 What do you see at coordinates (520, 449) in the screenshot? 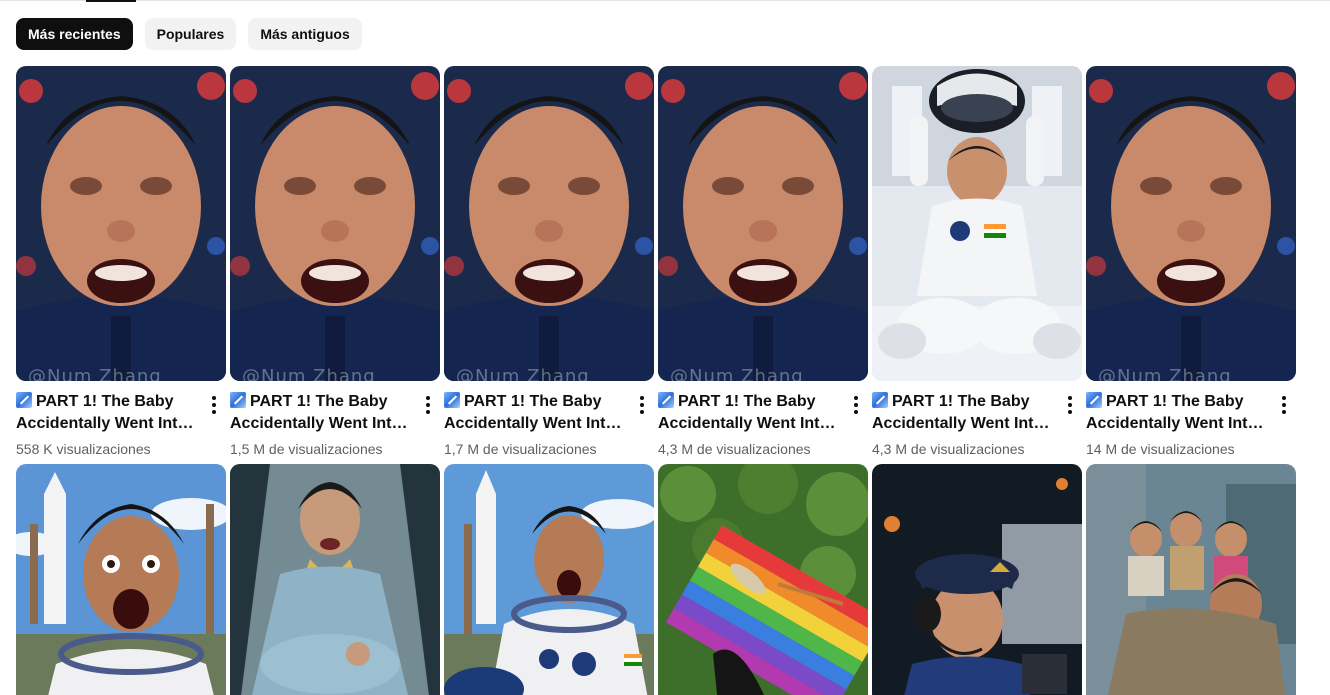
I see `video-views: 1,7 M de visualizaciones` at bounding box center [520, 449].